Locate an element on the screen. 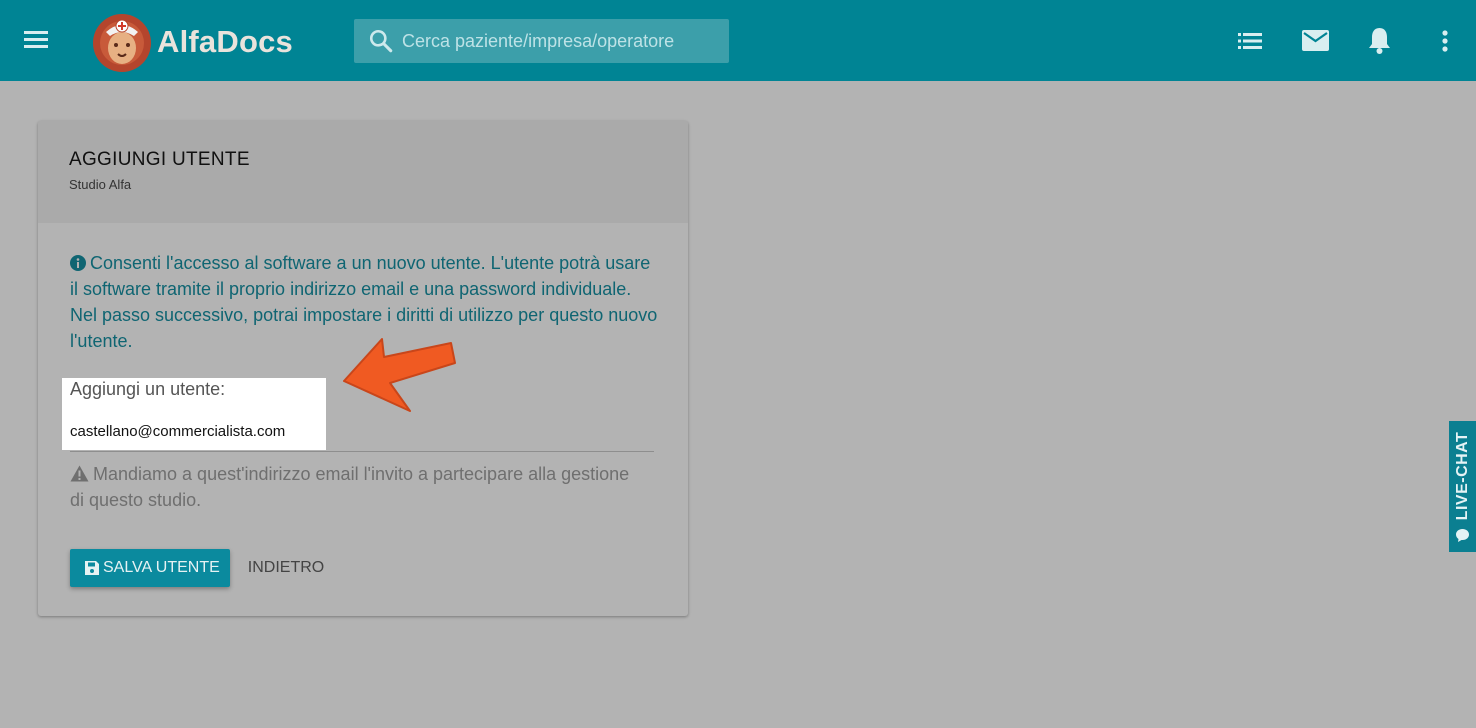 The image size is (1476, 728). back-button: INDIETRO is located at coordinates (286, 568).